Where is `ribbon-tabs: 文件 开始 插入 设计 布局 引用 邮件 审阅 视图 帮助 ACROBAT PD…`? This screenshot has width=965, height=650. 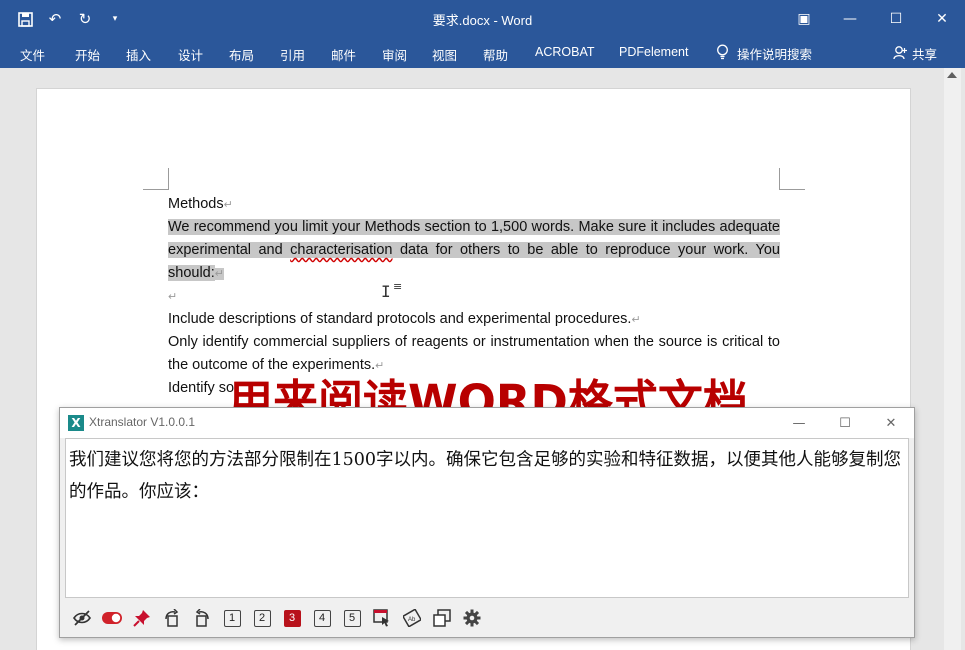
ribbon-tabs: 文件 开始 插入 设计 布局 引用 邮件 审阅 视图 帮助 ACROBAT PD… is located at coordinates (482, 53).